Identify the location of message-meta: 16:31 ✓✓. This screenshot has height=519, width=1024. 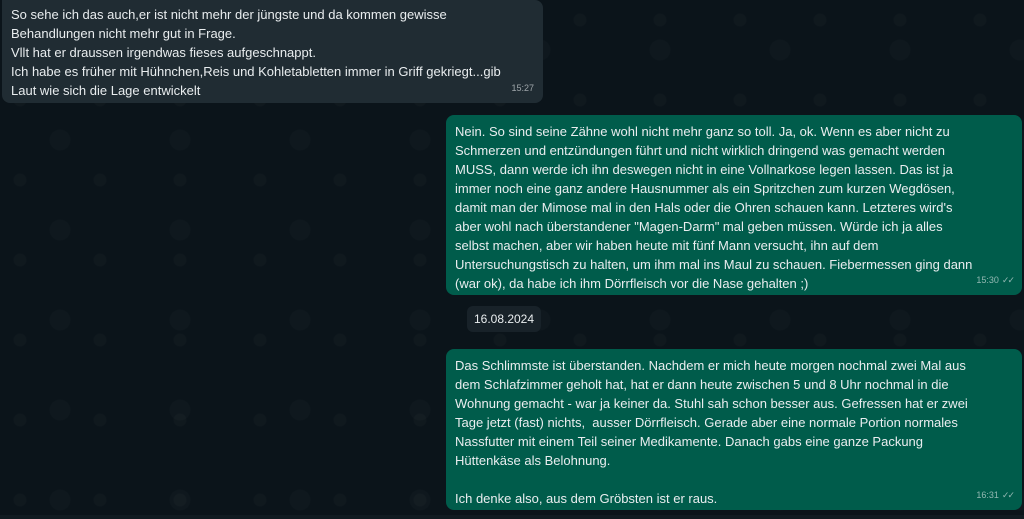
(995, 495).